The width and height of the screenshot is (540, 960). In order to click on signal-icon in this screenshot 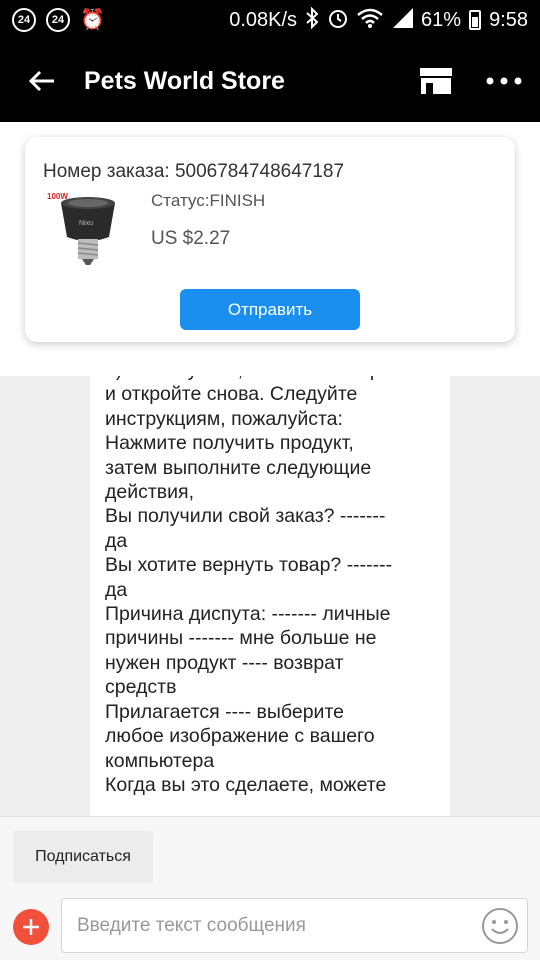, I will do `click(402, 20)`.